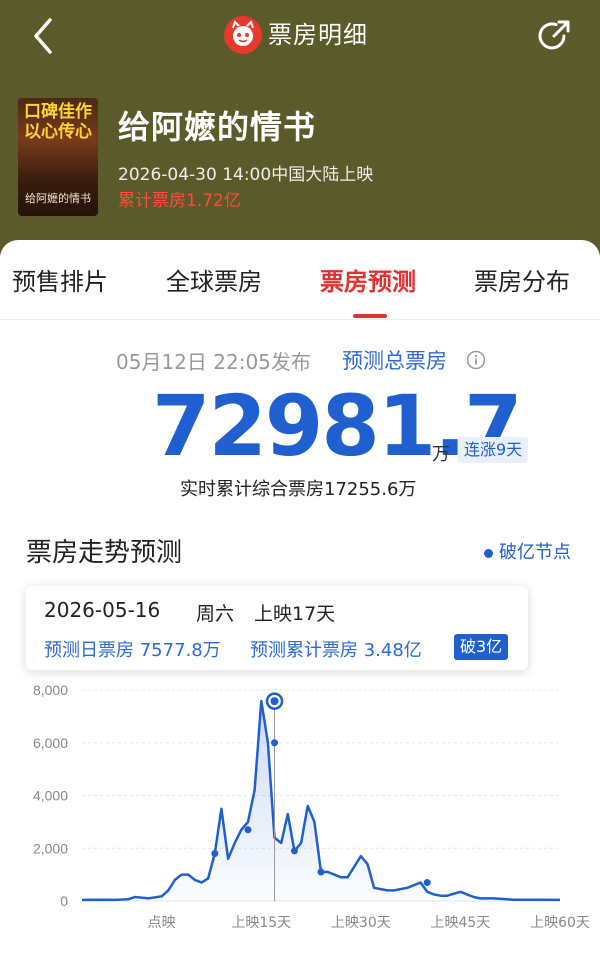 The width and height of the screenshot is (600, 964). Describe the element at coordinates (441, 454) in the screenshot. I see `forecast-unit: 万` at that location.